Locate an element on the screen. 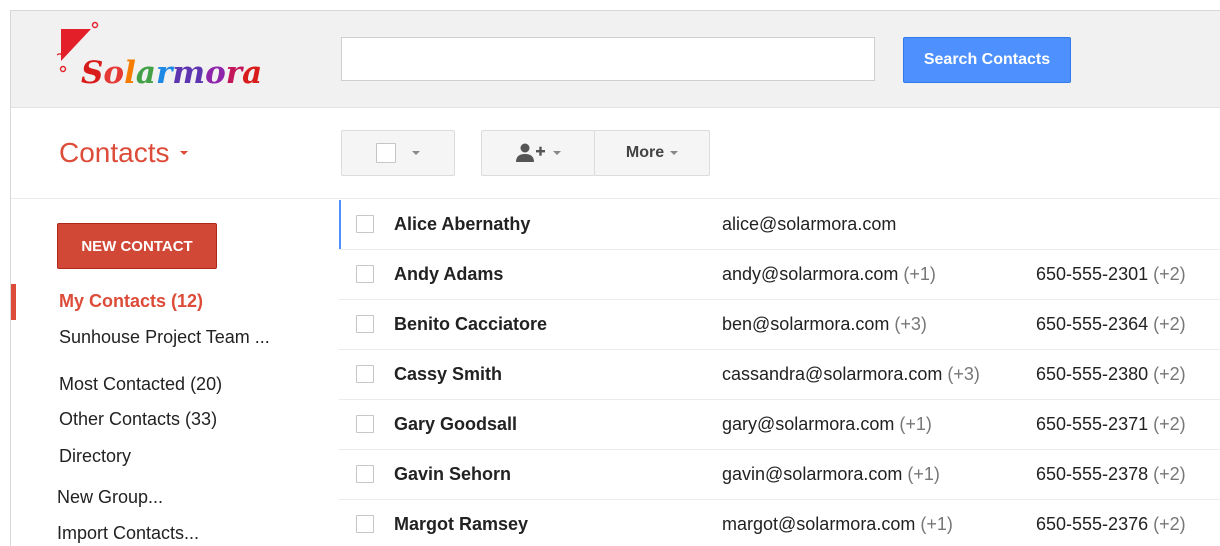  page-title: Contacts is located at coordinates (114, 152).